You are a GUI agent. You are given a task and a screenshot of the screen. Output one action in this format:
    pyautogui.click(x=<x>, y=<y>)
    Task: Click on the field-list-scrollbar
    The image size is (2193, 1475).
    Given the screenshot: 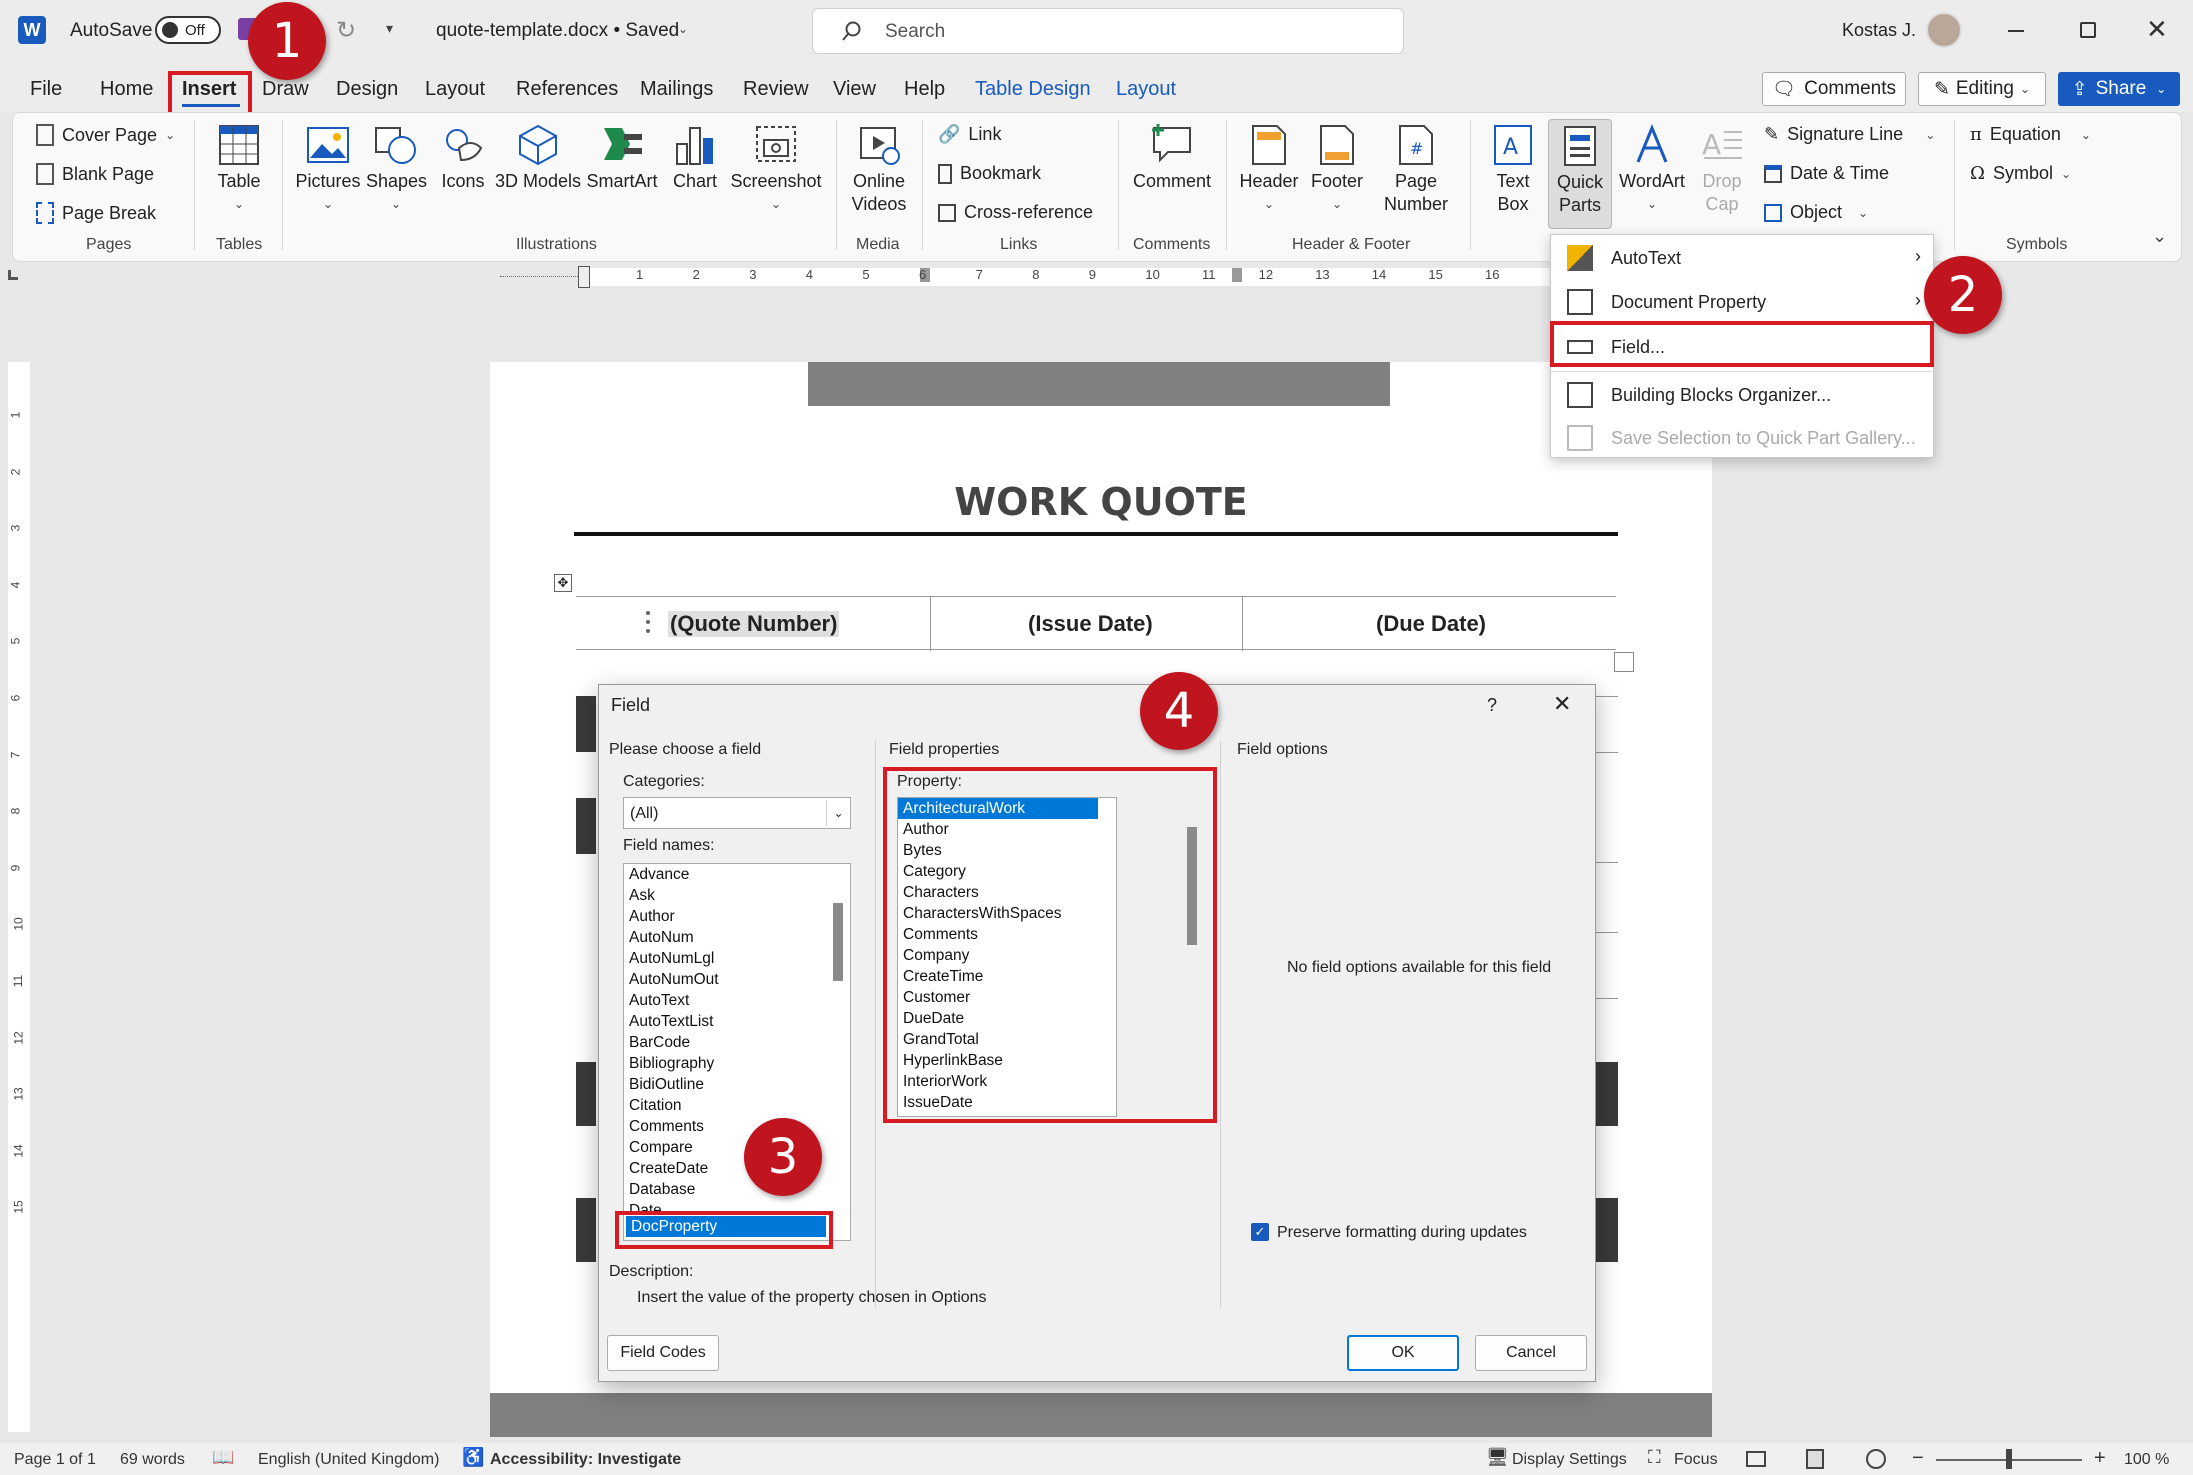 What is the action you would take?
    pyautogui.click(x=838, y=942)
    